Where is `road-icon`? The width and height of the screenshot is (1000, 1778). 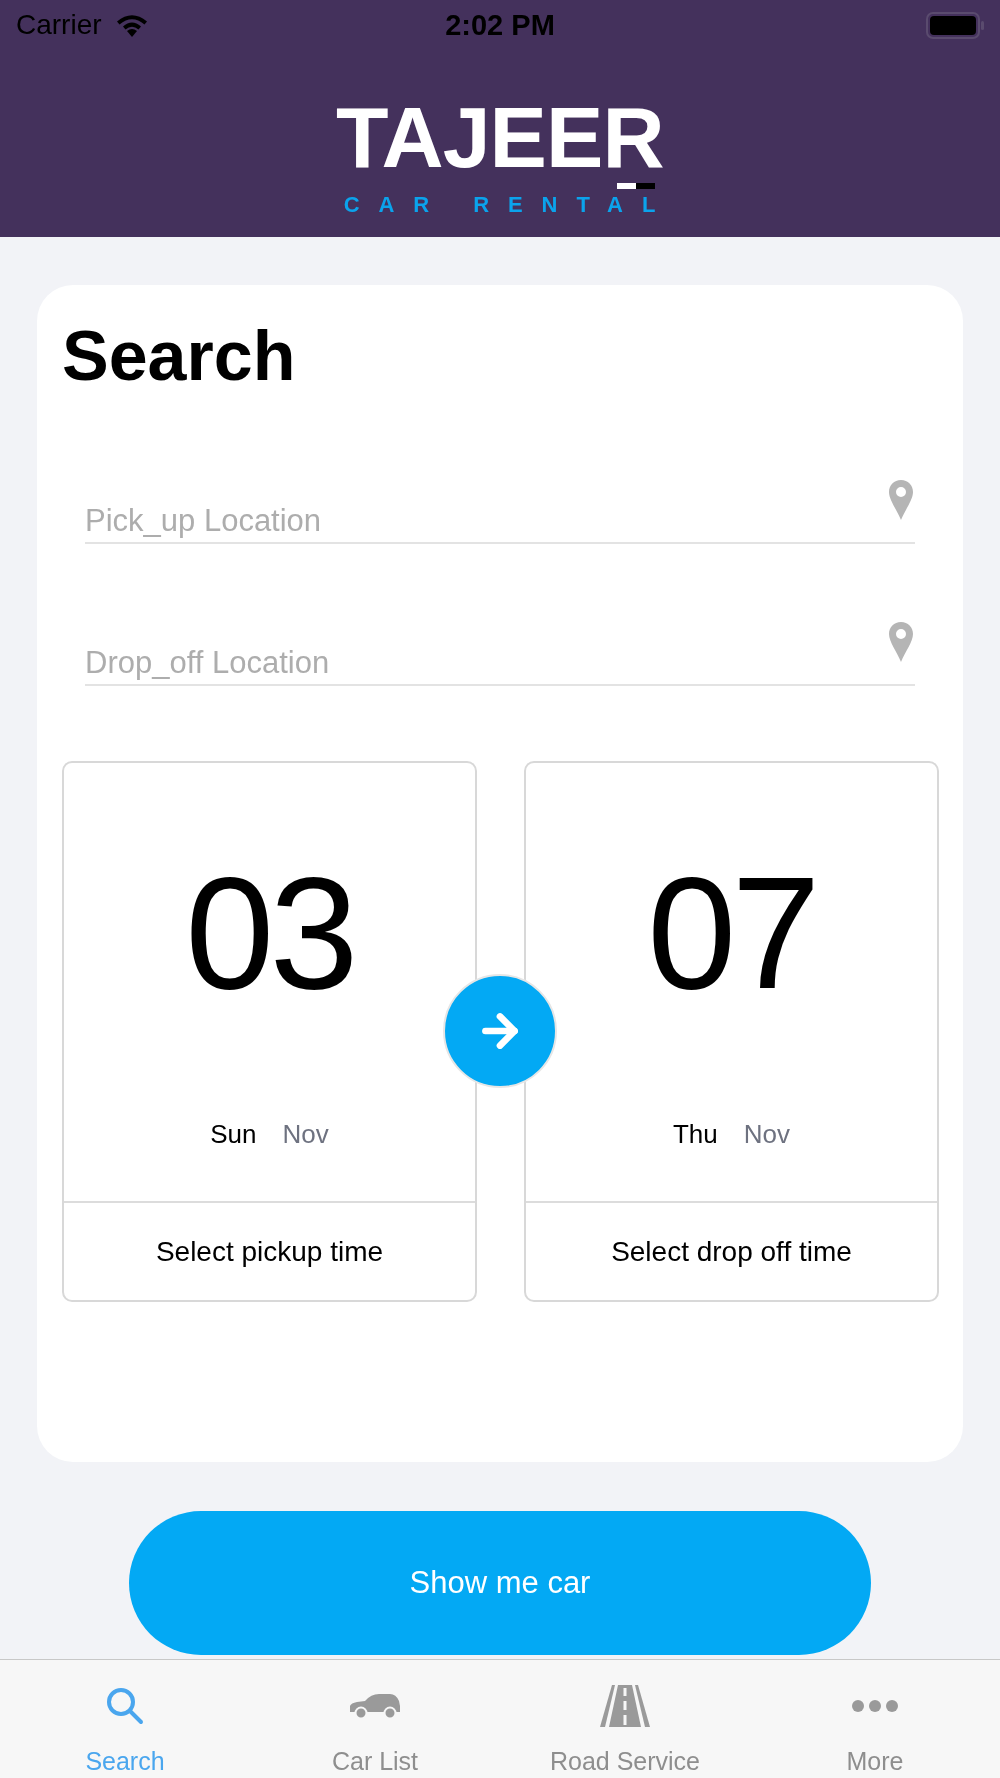
road-icon is located at coordinates (625, 1706).